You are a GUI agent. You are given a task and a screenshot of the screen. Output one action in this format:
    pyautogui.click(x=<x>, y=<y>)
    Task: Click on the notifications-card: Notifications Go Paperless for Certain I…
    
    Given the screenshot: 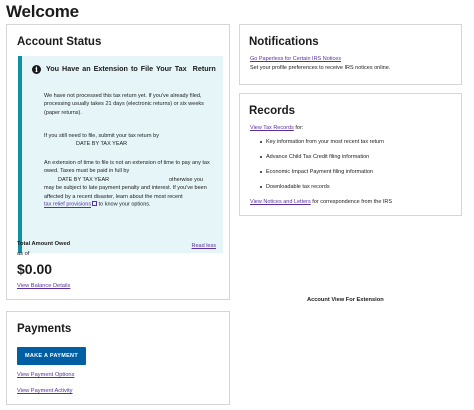 What is the action you would take?
    pyautogui.click(x=350, y=54)
    